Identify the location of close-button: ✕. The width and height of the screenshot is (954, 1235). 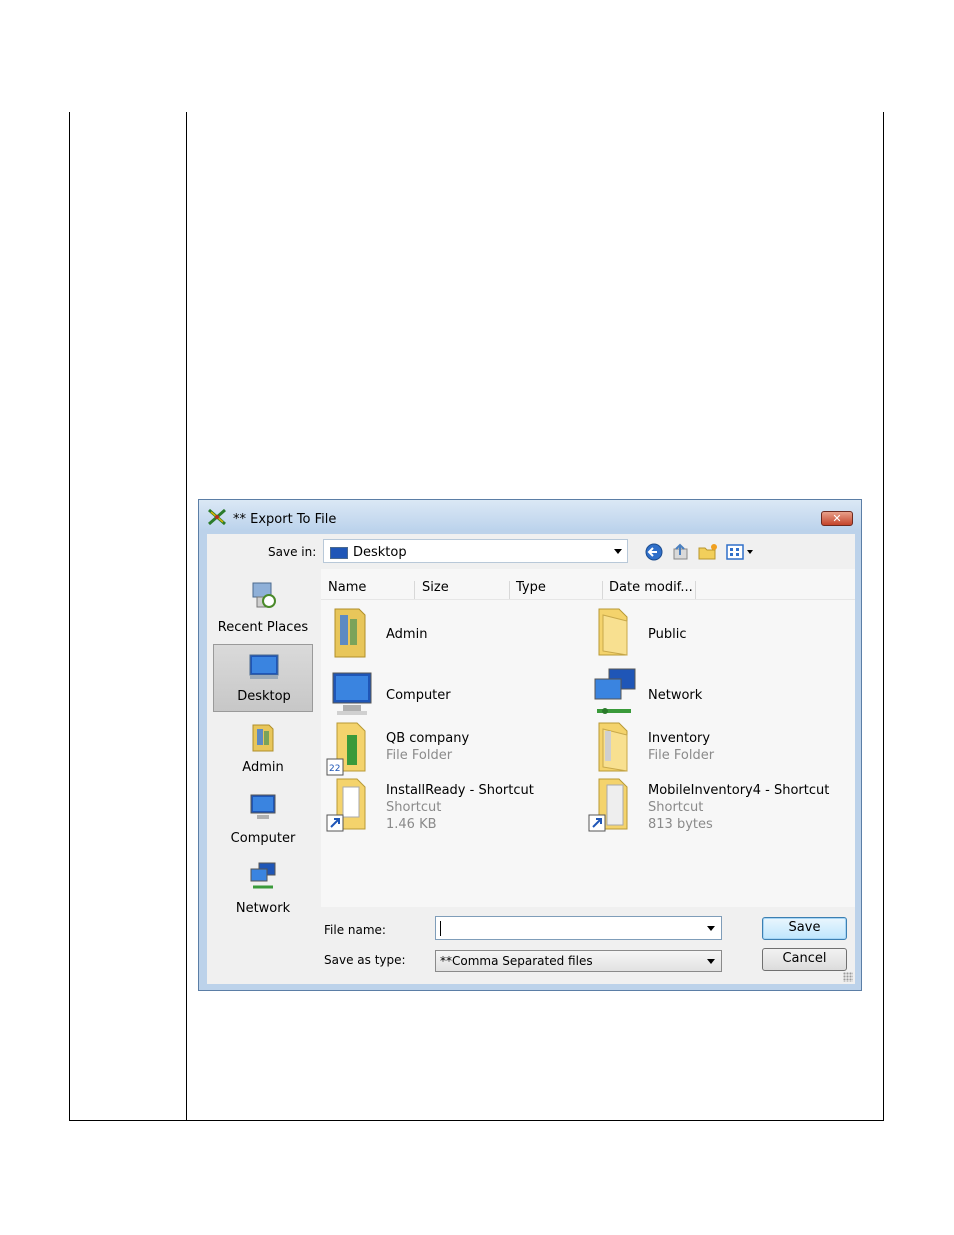
(837, 518).